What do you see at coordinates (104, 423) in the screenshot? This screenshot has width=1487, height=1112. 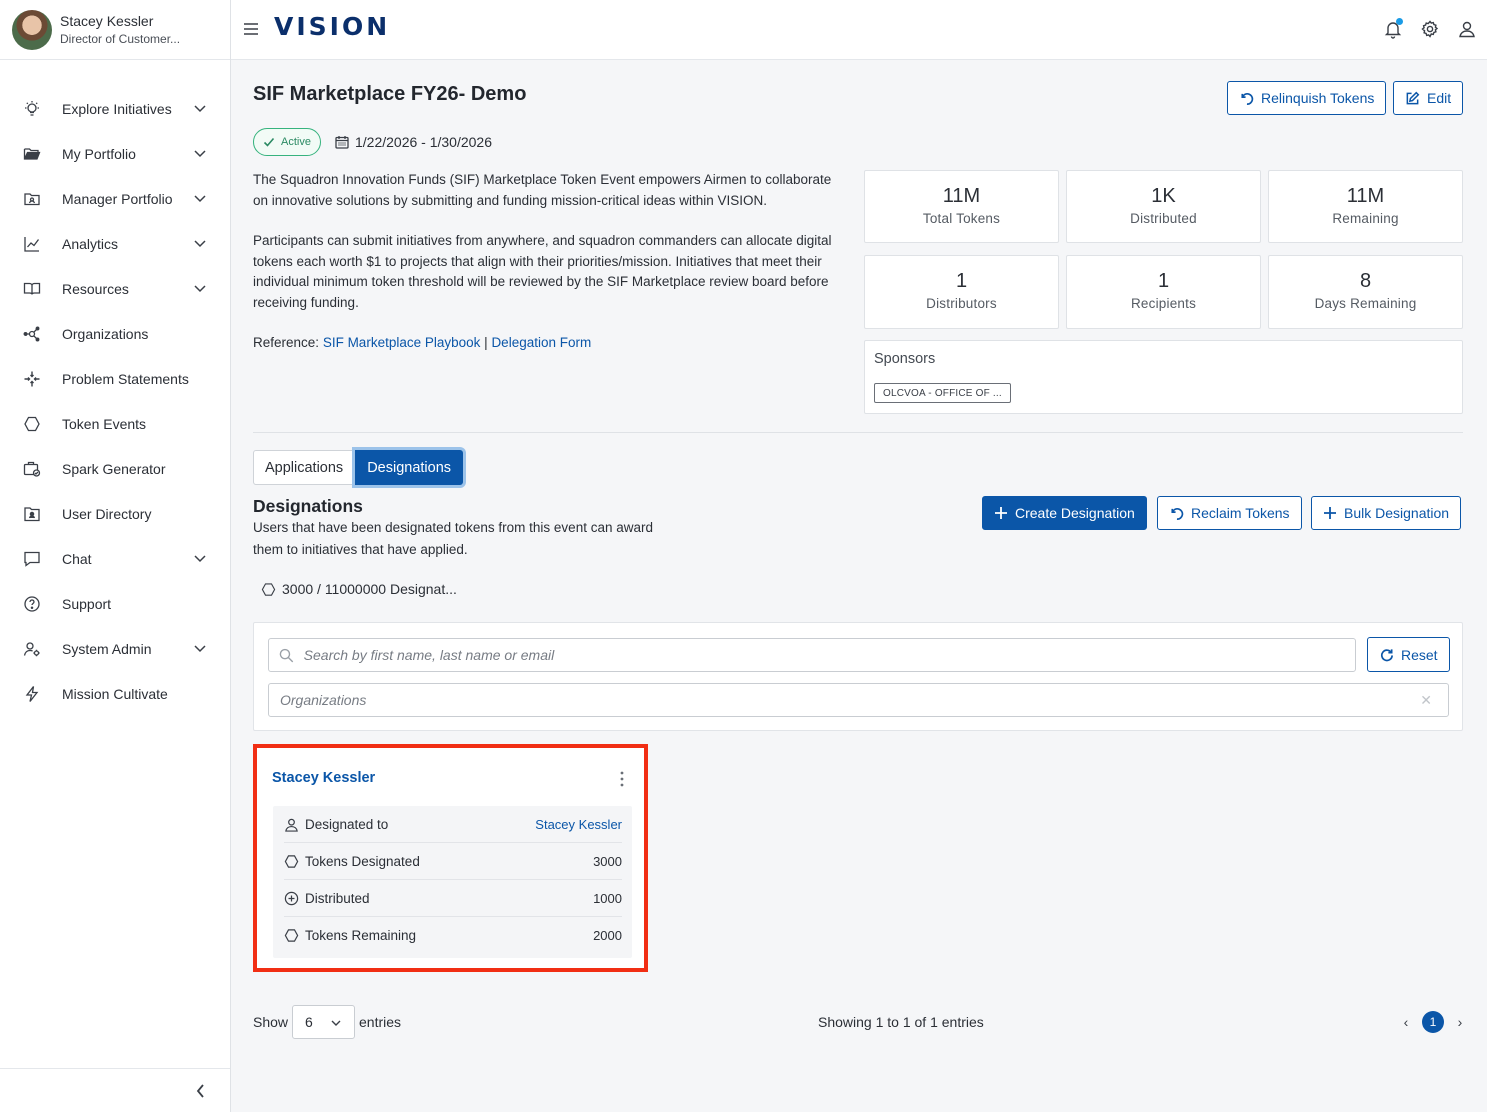 I see `sidebar-item-label: Token Events` at bounding box center [104, 423].